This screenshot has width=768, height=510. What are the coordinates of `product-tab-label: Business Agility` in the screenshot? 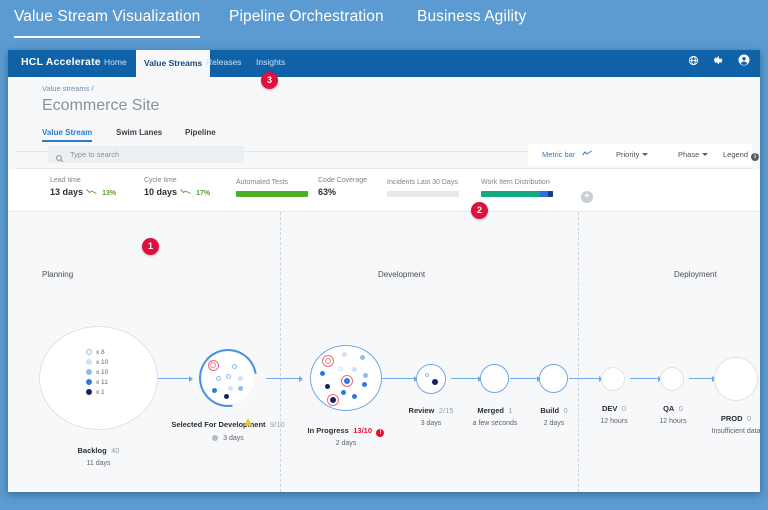 It's located at (472, 16).